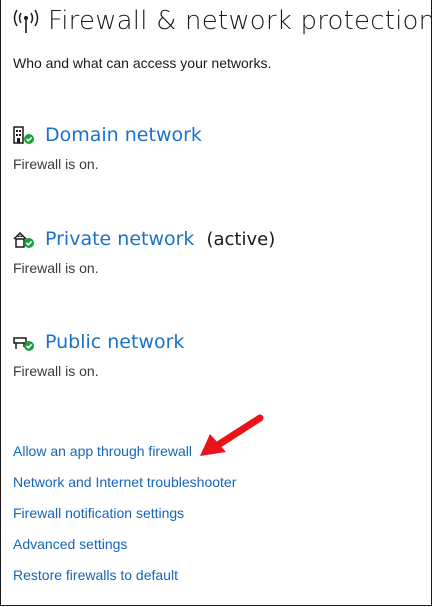  What do you see at coordinates (56, 371) in the screenshot?
I see `public-network-status: Firewall is on.` at bounding box center [56, 371].